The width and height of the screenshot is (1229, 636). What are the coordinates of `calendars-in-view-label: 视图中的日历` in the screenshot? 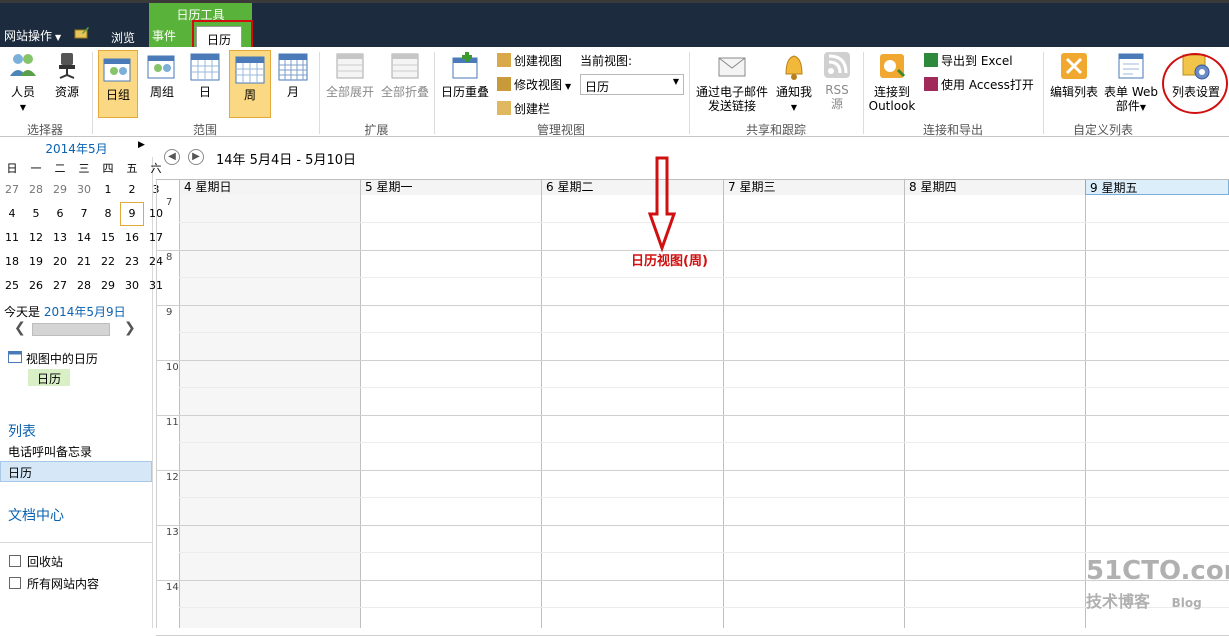 It's located at (61, 359).